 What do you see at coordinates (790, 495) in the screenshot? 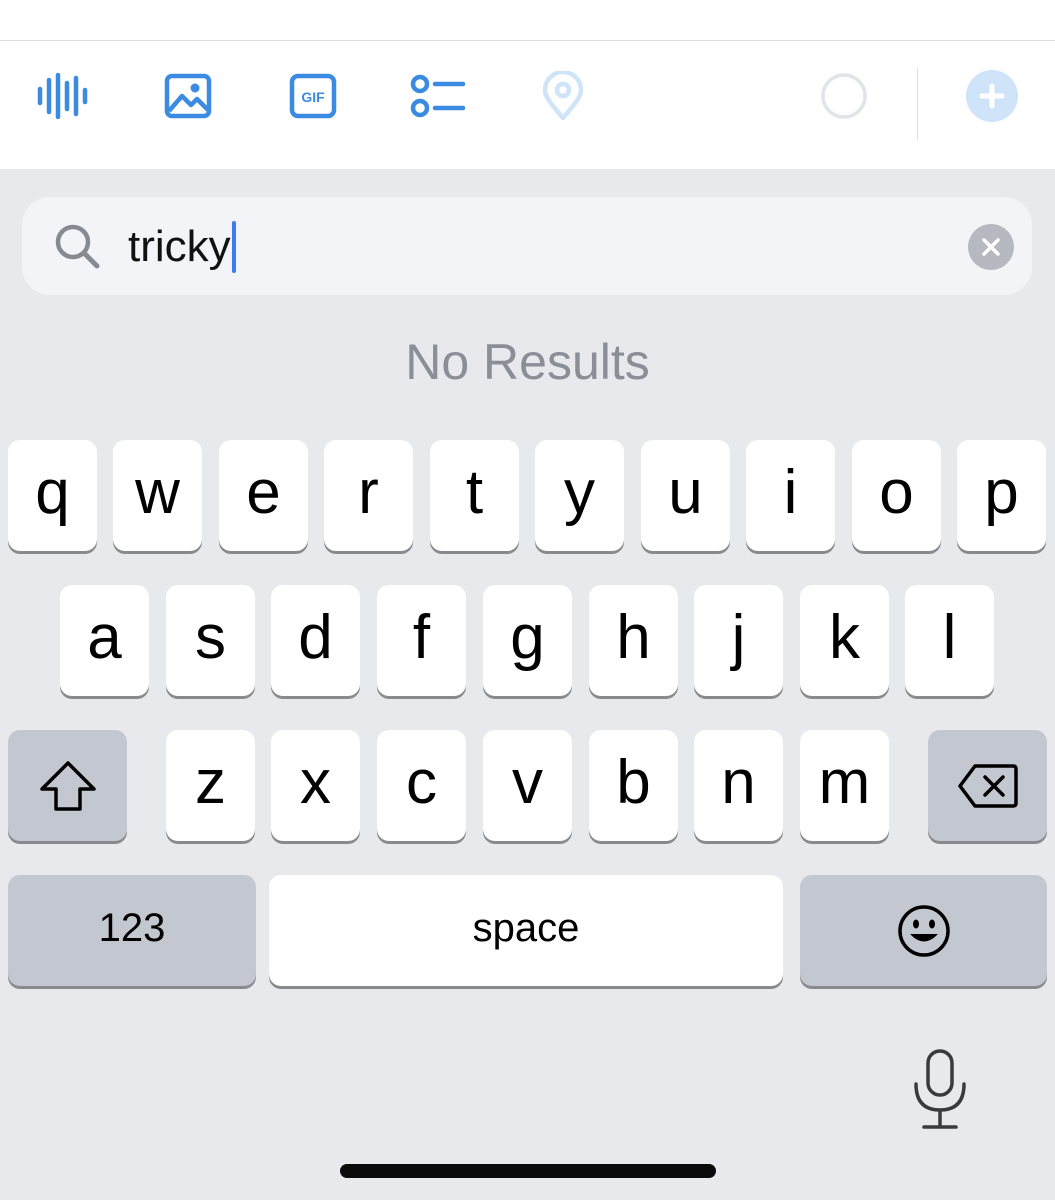
I see `key-i: i` at bounding box center [790, 495].